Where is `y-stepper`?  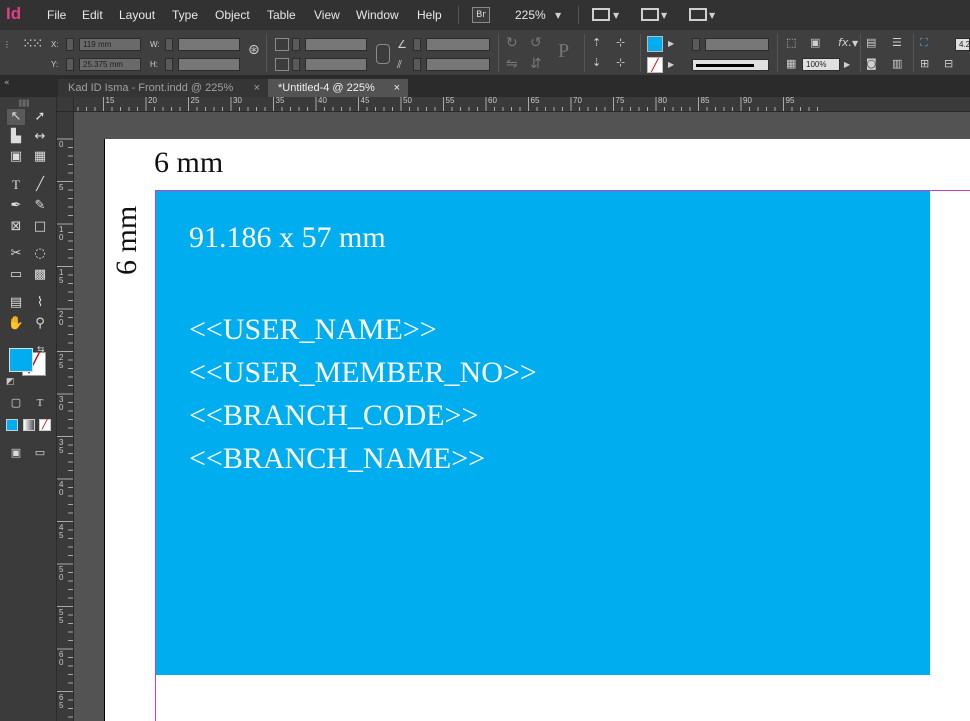 y-stepper is located at coordinates (70, 64).